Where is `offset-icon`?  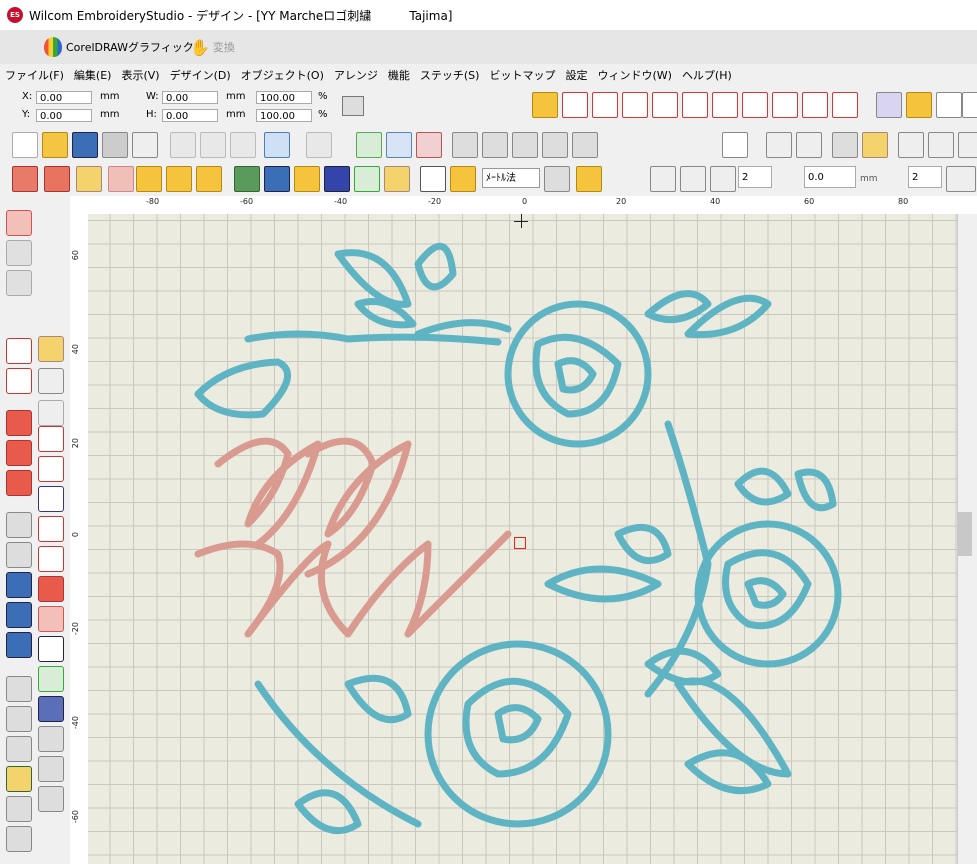
offset-icon is located at coordinates (693, 179).